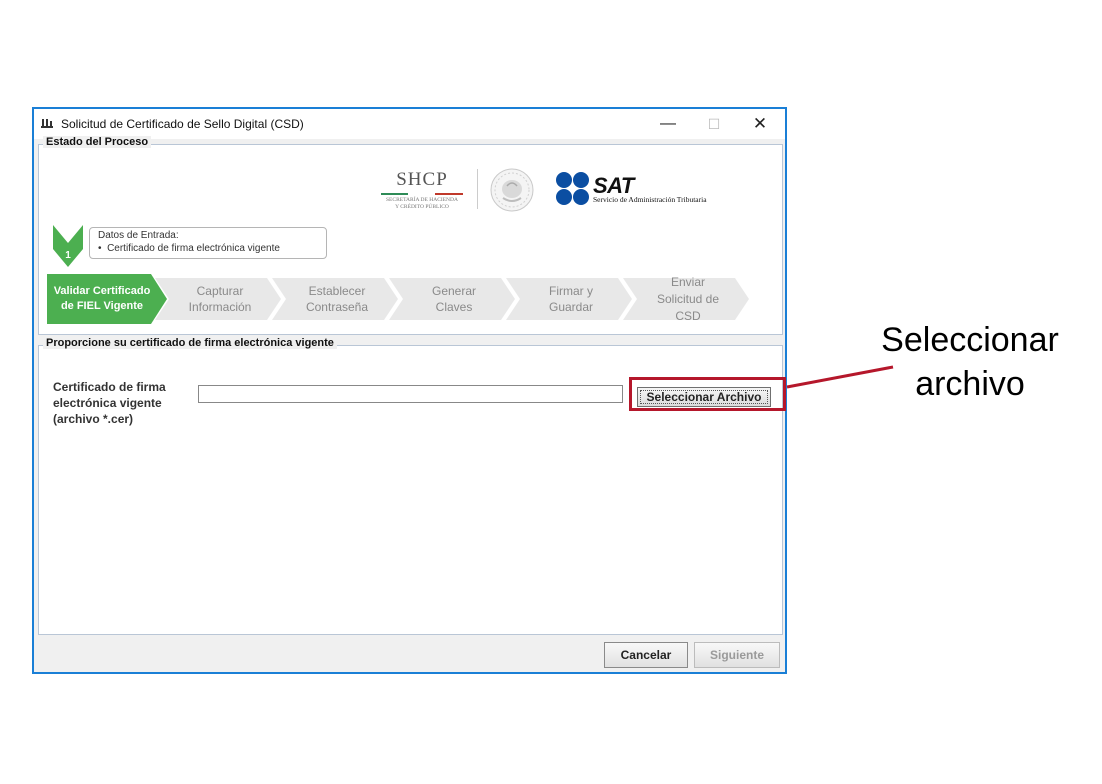 The height and width of the screenshot is (784, 1102). I want to click on callout-line-1: Seleccionar, so click(970, 340).